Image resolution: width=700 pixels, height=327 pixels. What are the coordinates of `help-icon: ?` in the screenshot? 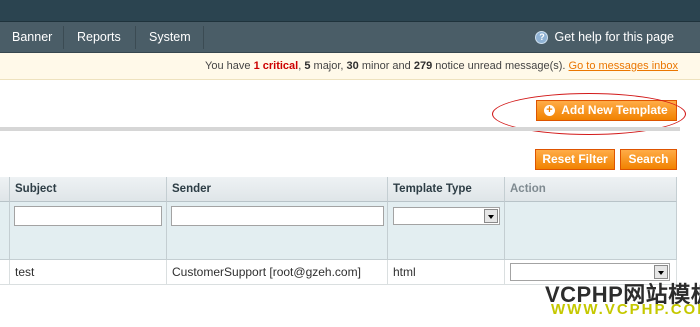 It's located at (542, 37).